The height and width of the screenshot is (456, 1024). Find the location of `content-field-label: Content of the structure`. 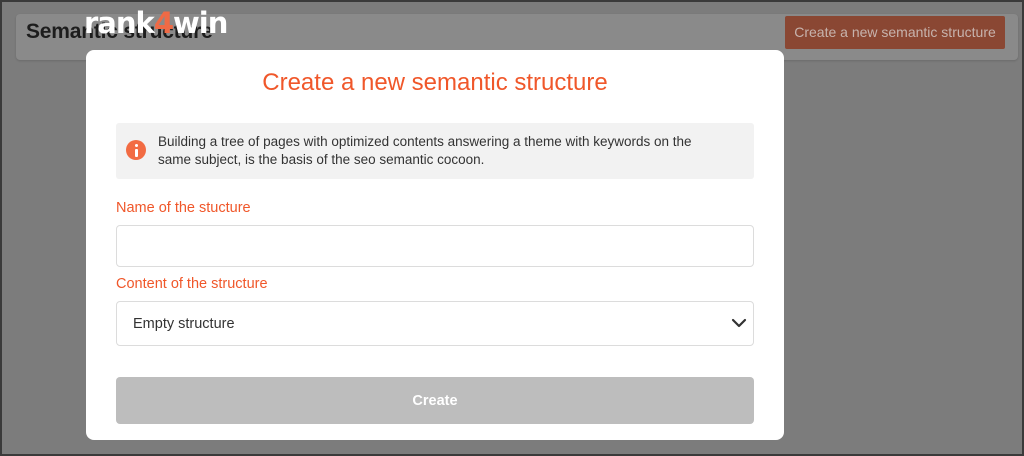

content-field-label: Content of the structure is located at coordinates (192, 284).